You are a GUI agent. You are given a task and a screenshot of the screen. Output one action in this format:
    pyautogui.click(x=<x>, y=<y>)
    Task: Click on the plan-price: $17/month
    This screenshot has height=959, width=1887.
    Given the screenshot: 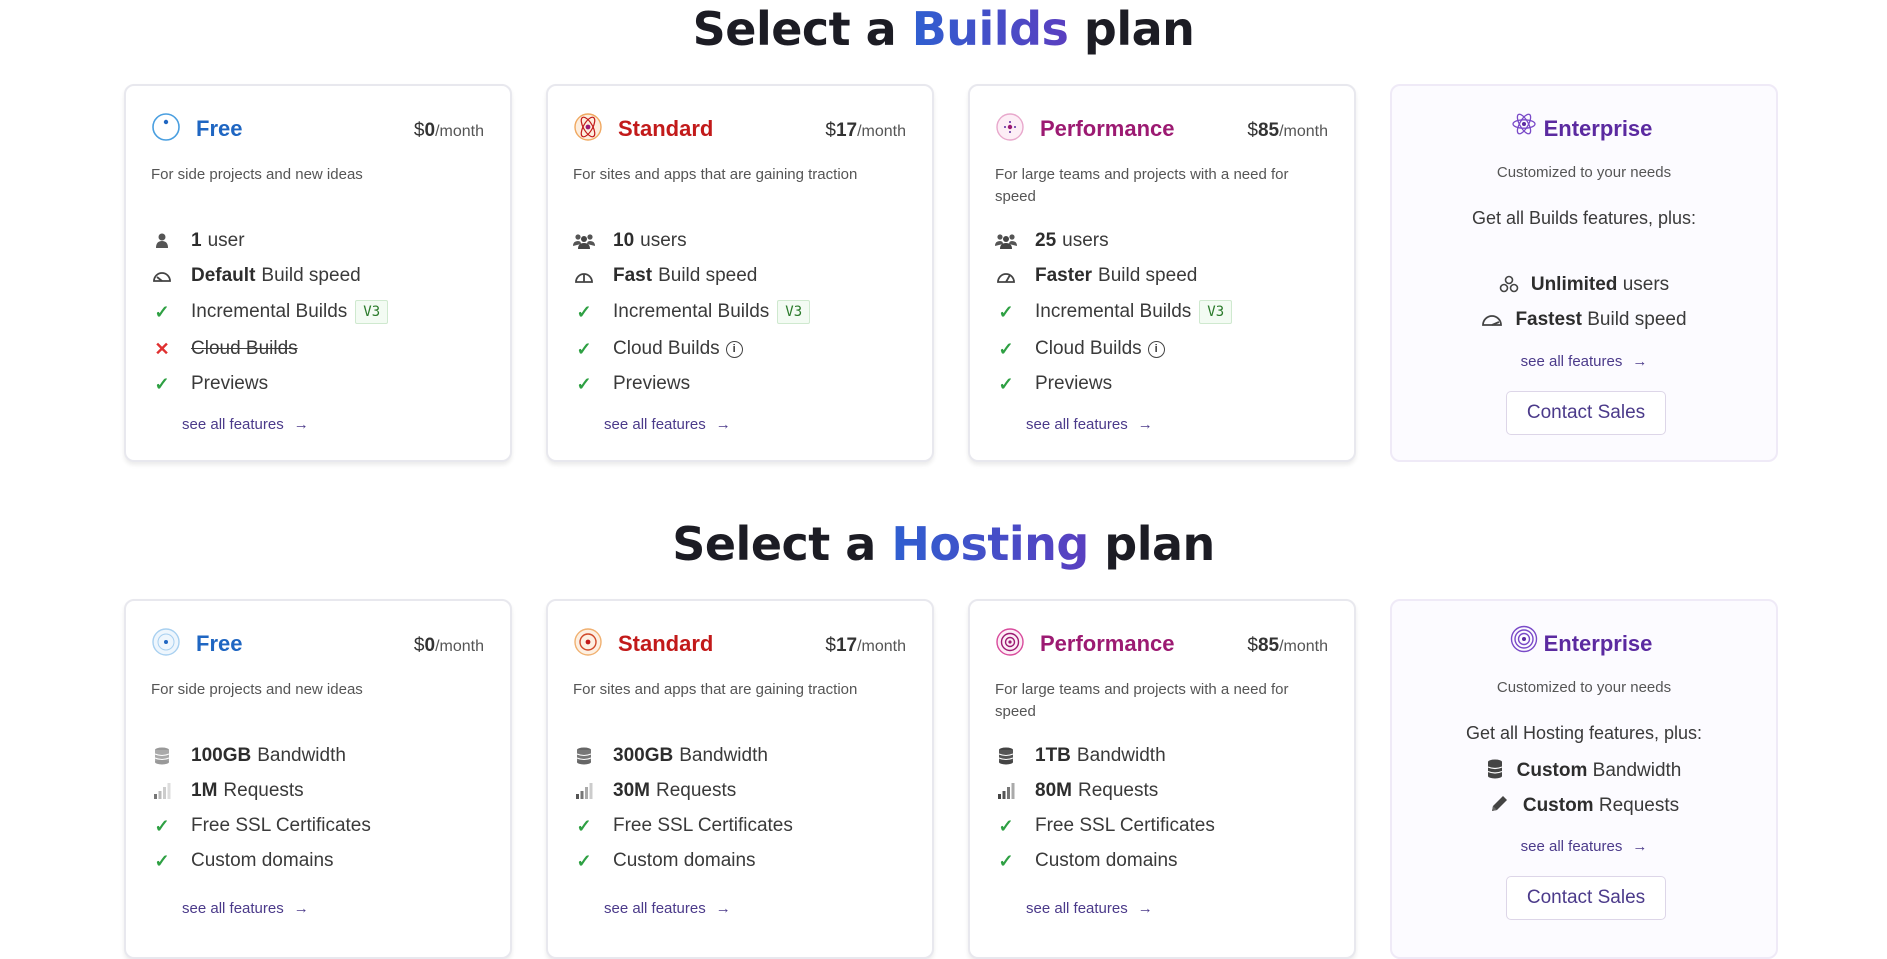 What is the action you would take?
    pyautogui.click(x=865, y=645)
    